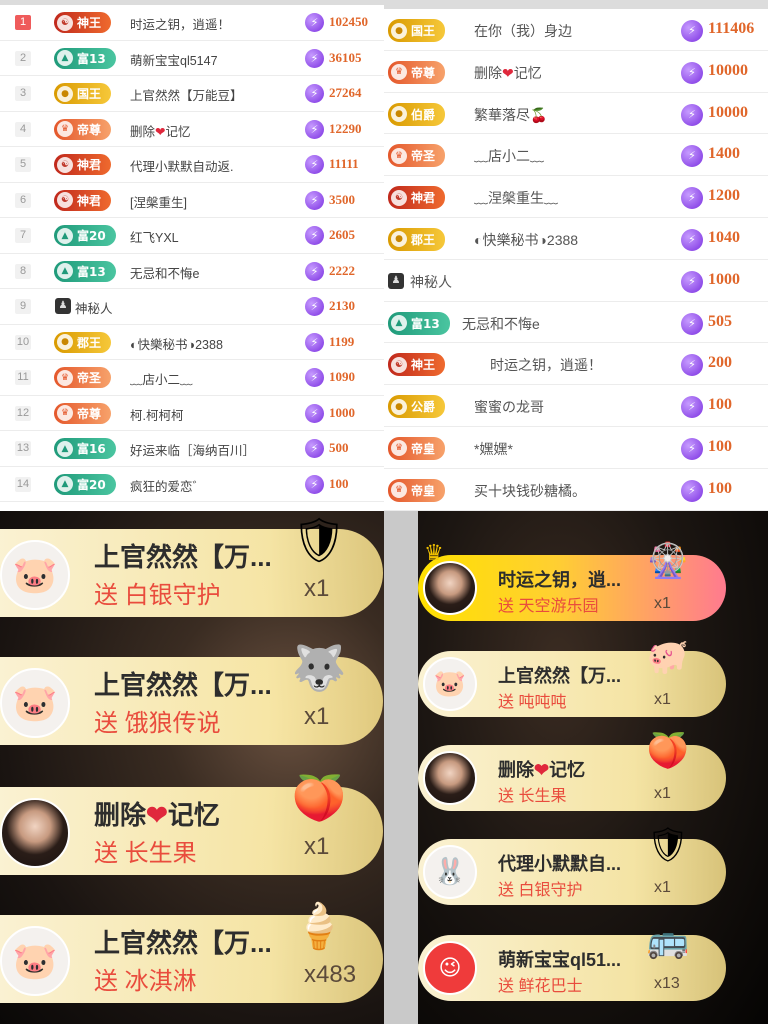 Image resolution: width=768 pixels, height=1024 pixels. I want to click on leaderboard-row: 11 ♛ 帝圣 ﹏店小二﹏ ⚡ 1090, so click(192, 378).